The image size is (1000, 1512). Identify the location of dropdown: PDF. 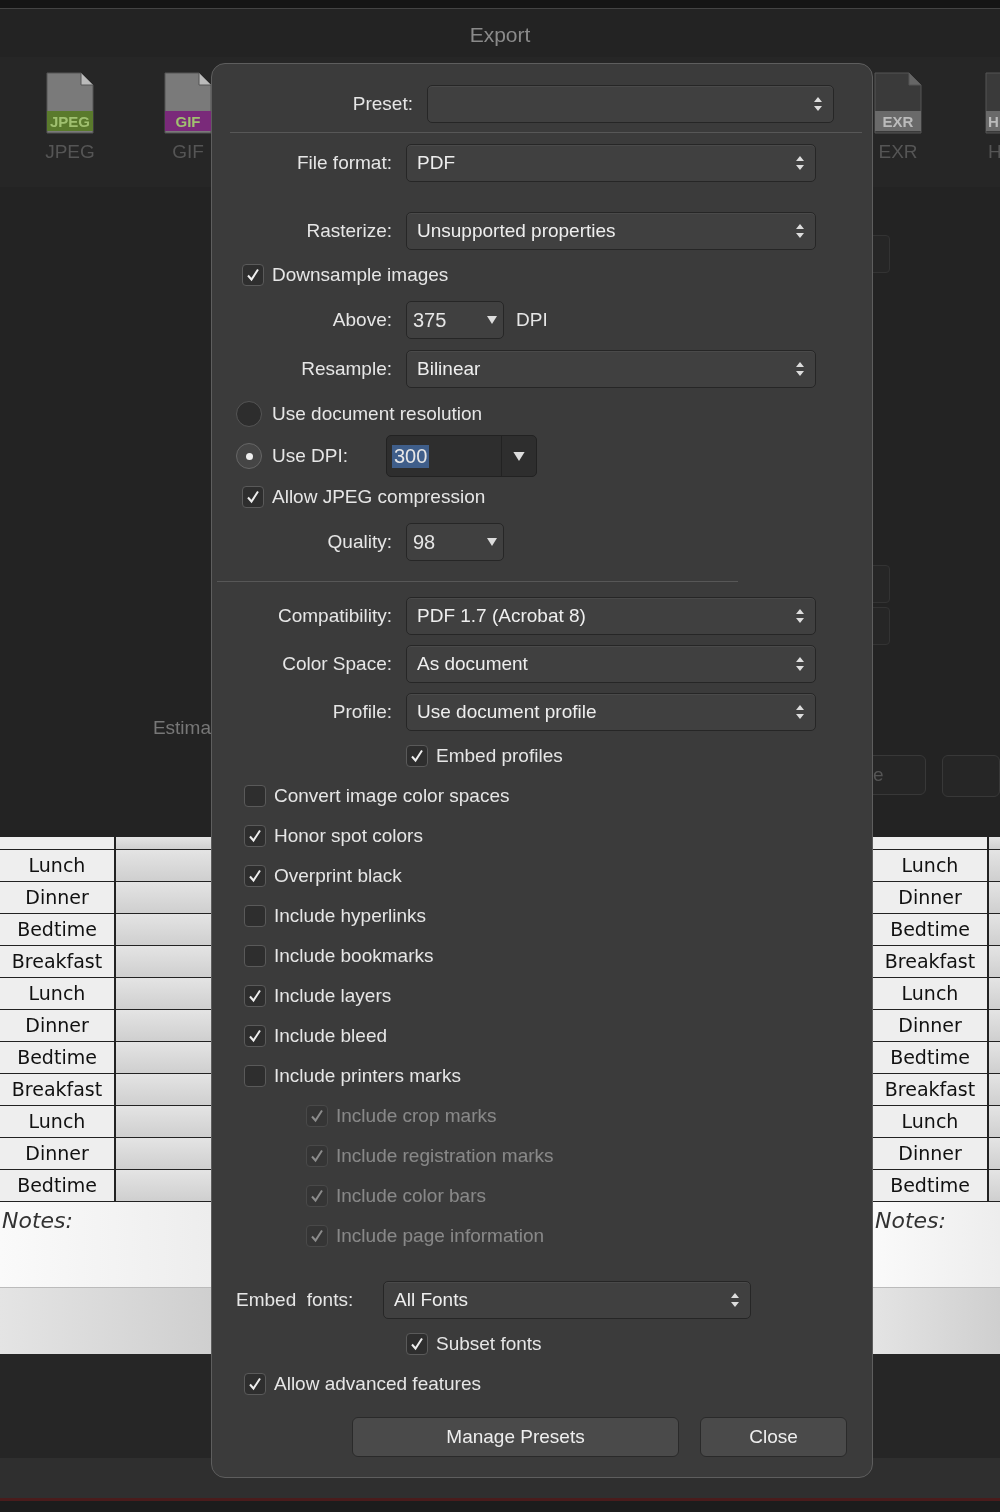
(611, 163).